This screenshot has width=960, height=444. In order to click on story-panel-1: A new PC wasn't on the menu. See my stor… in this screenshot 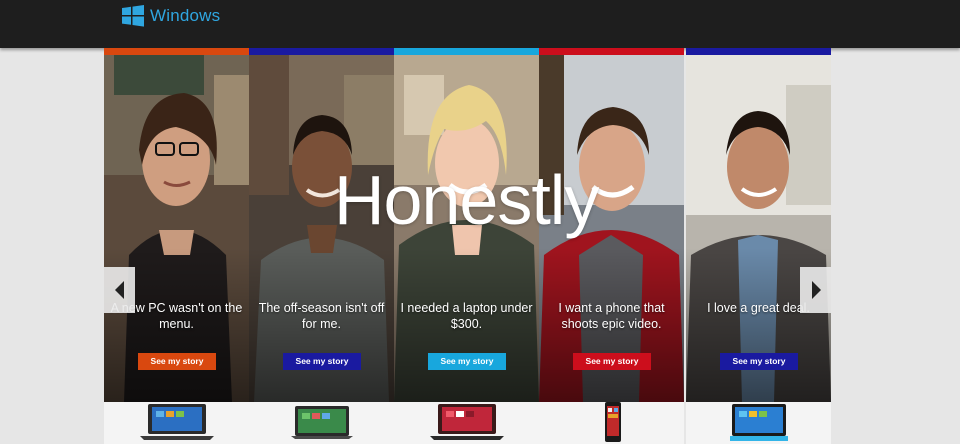, I will do `click(176, 246)`.